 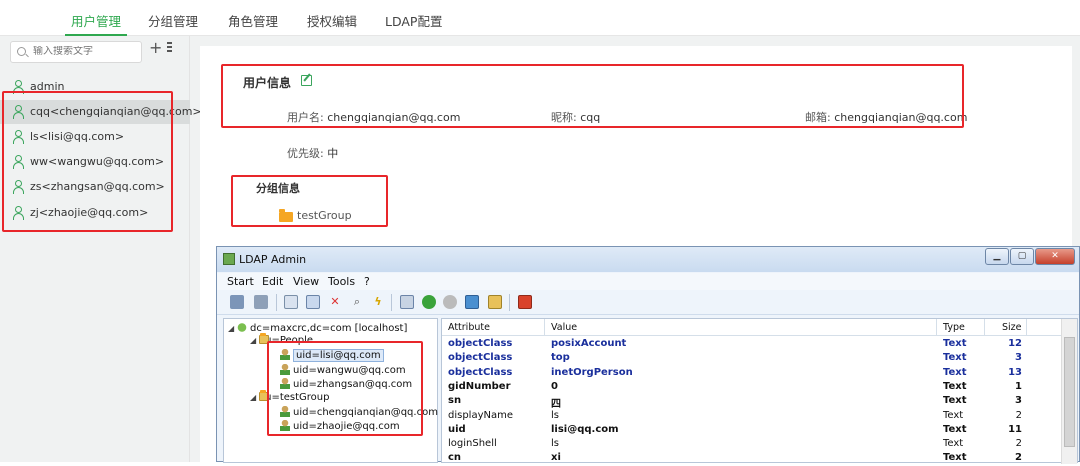 I want to click on cell-attr: displayName, so click(x=481, y=415).